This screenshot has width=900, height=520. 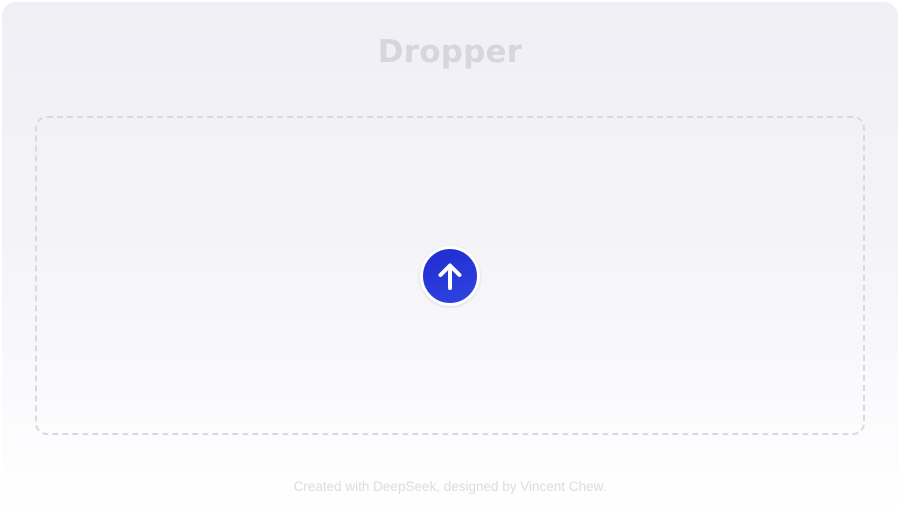 I want to click on upload-button, so click(x=450, y=276).